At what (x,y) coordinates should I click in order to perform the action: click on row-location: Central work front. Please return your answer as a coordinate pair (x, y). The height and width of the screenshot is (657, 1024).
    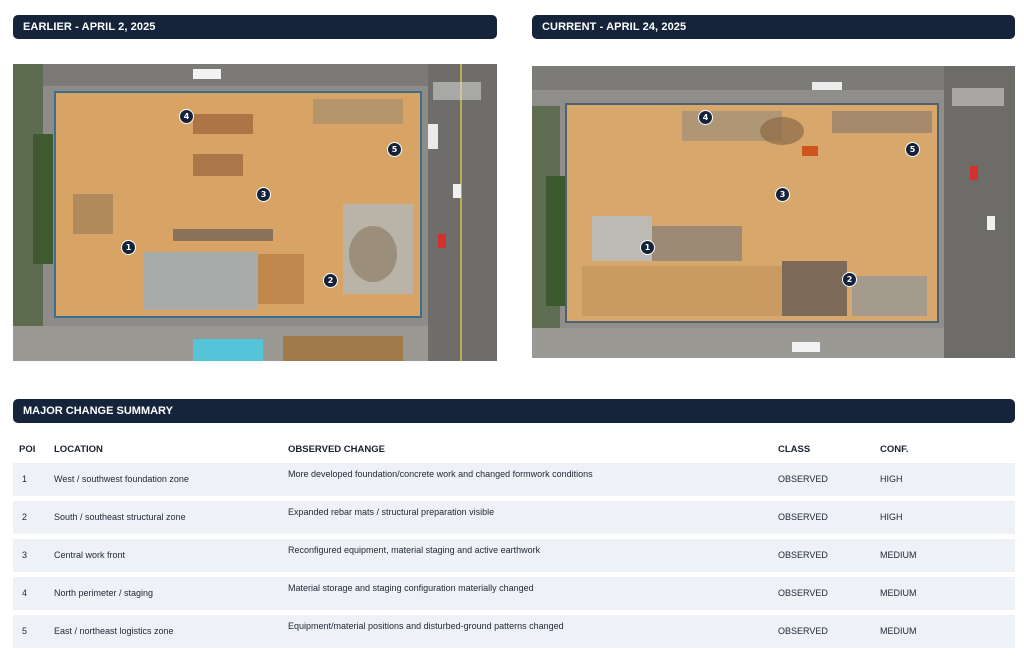
    Looking at the image, I should click on (90, 555).